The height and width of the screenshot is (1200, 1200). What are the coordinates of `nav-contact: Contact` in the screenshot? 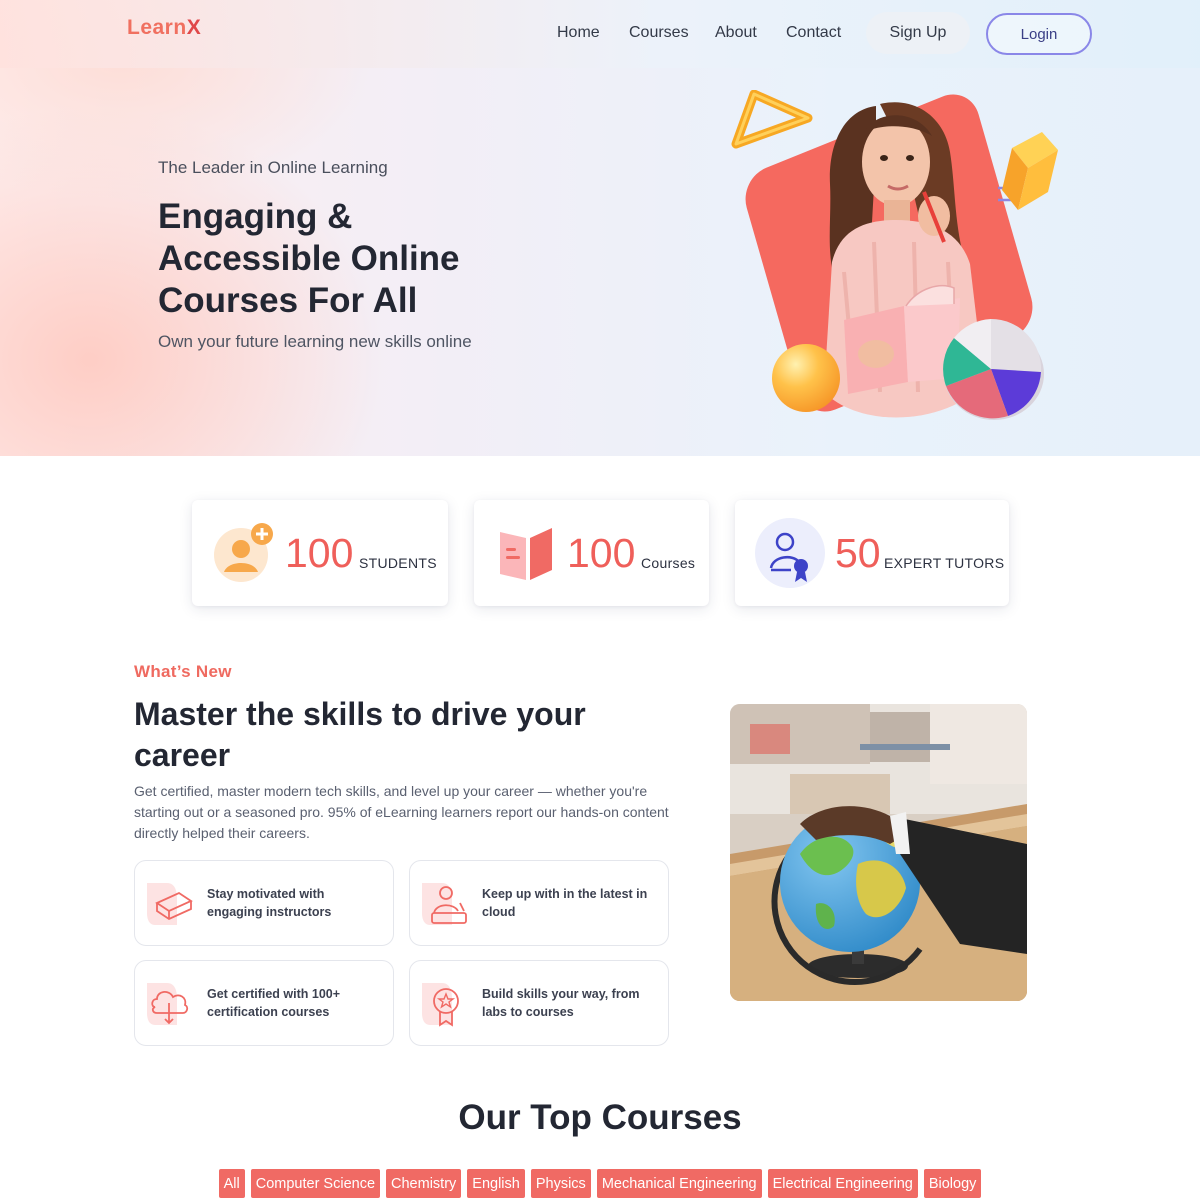 It's located at (813, 33).